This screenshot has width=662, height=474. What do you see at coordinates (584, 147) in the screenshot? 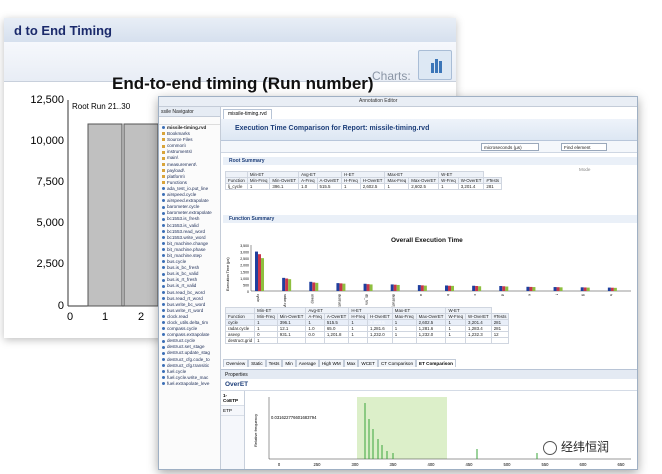
I see `find-element-input: Find element` at bounding box center [584, 147].